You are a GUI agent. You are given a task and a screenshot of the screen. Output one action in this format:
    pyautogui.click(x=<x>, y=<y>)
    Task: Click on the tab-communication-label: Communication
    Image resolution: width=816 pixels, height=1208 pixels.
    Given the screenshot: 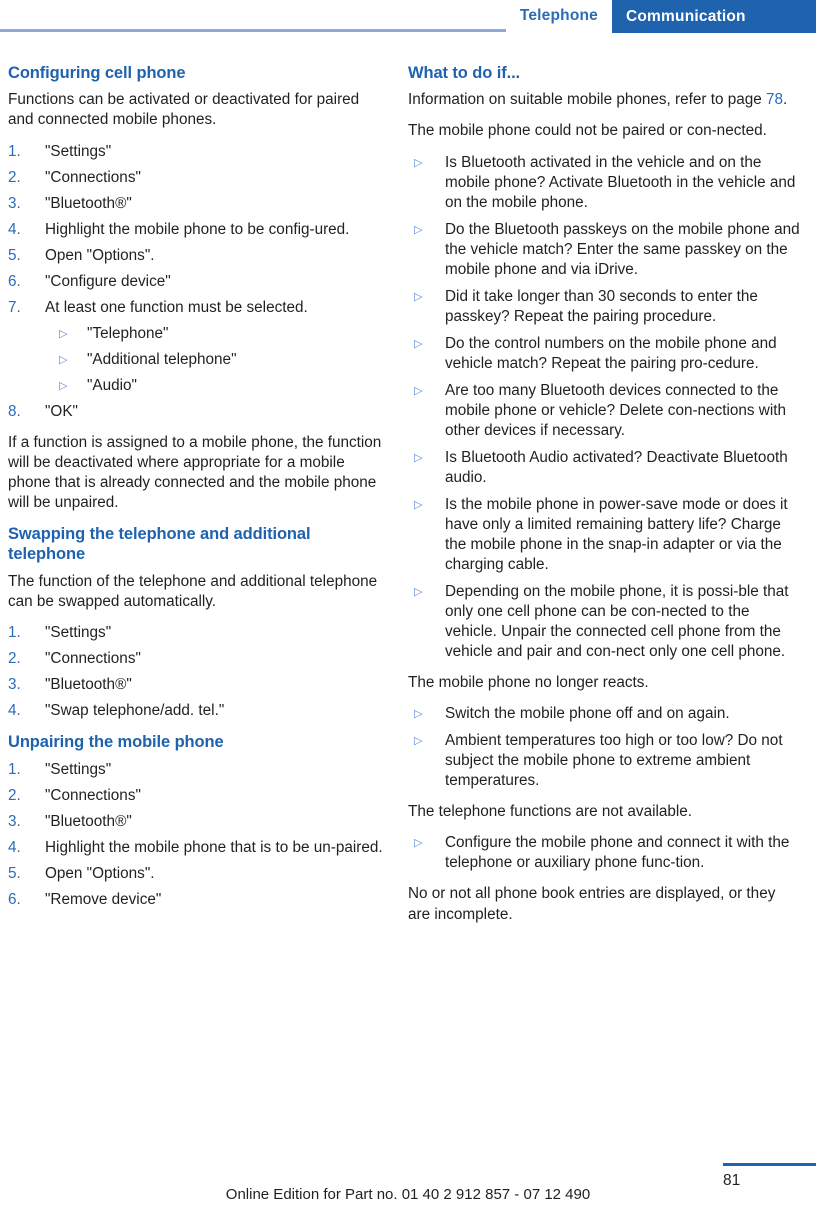 What is the action you would take?
    pyautogui.click(x=686, y=16)
    